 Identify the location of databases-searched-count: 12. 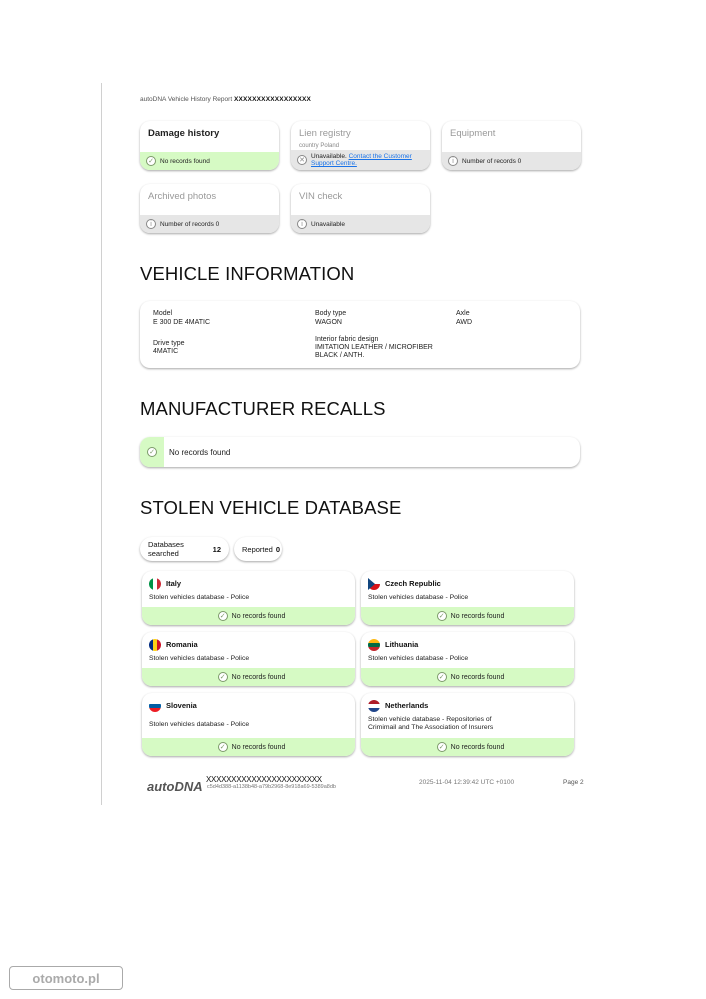
(216, 549).